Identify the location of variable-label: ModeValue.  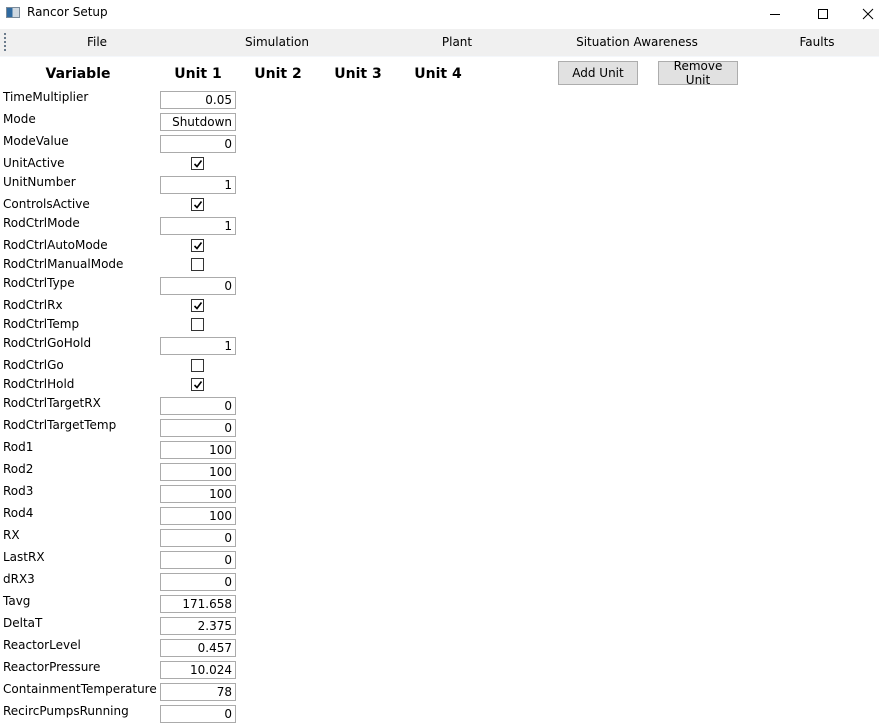
(36, 141).